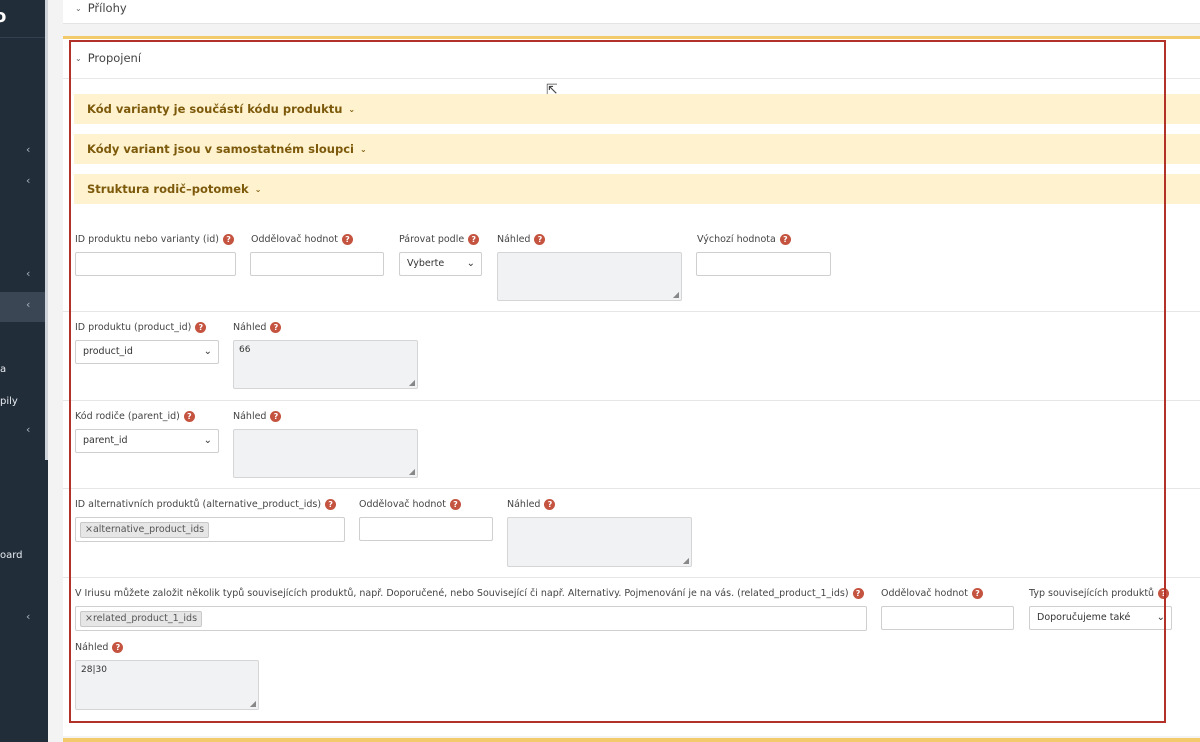 Image resolution: width=1200 pixels, height=742 pixels. Describe the element at coordinates (155, 264) in the screenshot. I see `id-input` at that location.